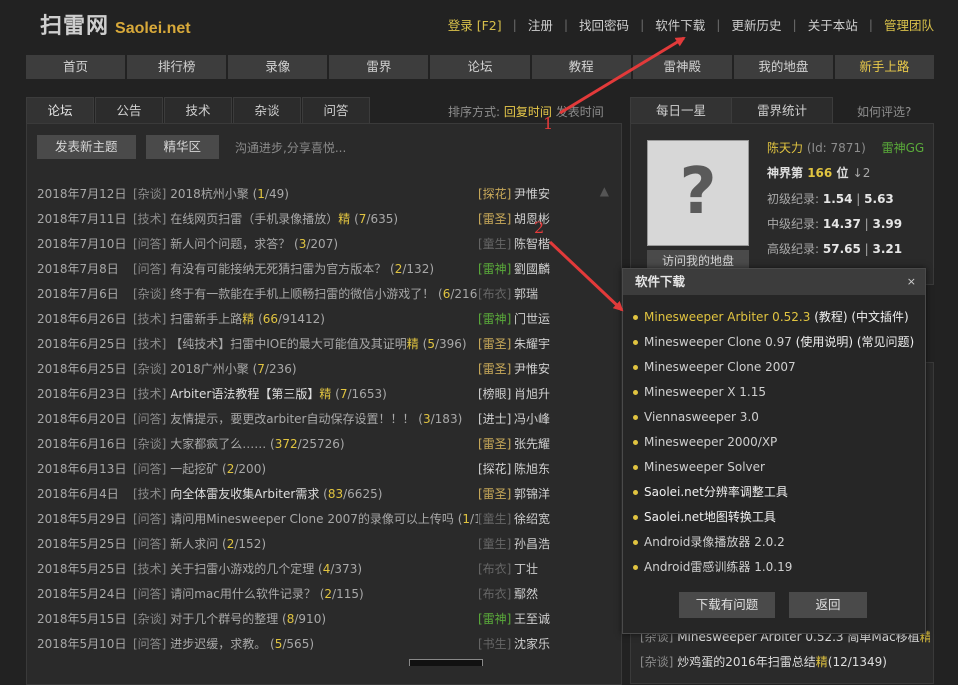 Image resolution: width=958 pixels, height=685 pixels. I want to click on download-item: Android雷感训练器 1.0.19, so click(773, 567).